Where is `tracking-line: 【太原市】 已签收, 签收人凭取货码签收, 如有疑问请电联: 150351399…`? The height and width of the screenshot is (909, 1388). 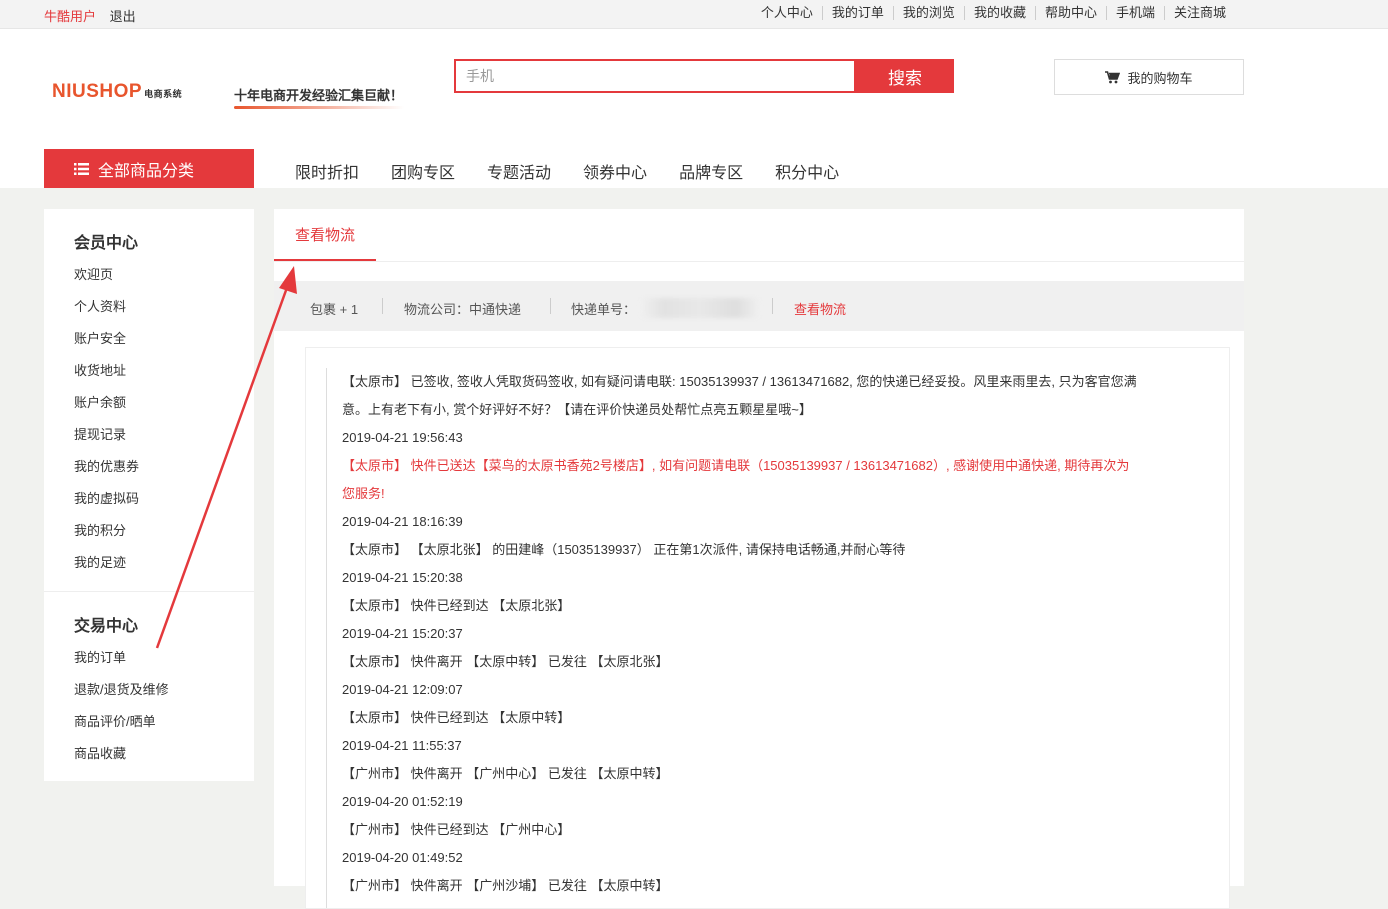 tracking-line: 【太原市】 已签收, 签收人凭取货码签收, 如有疑问请电联: 150351399… is located at coordinates (739, 381).